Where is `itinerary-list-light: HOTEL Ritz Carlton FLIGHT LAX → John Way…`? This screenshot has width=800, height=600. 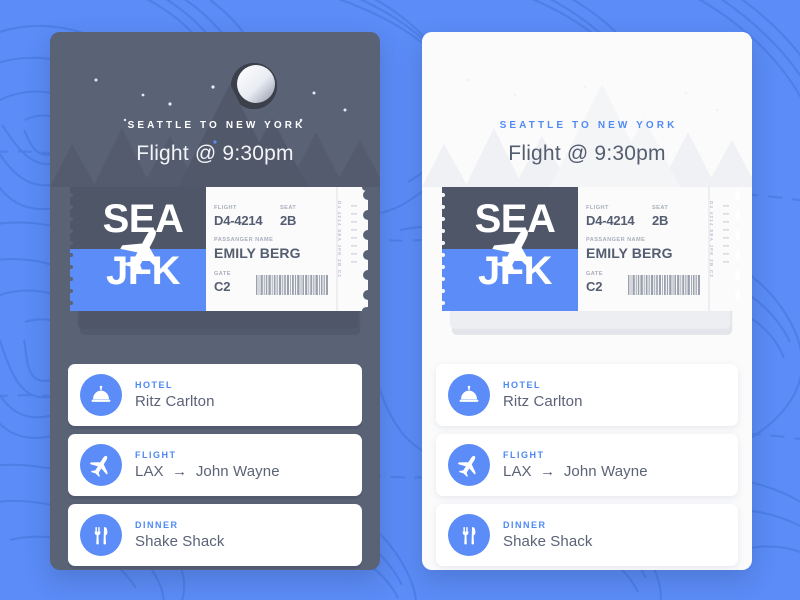 itinerary-list-light: HOTEL Ritz Carlton FLIGHT LAX → John Way… is located at coordinates (587, 467).